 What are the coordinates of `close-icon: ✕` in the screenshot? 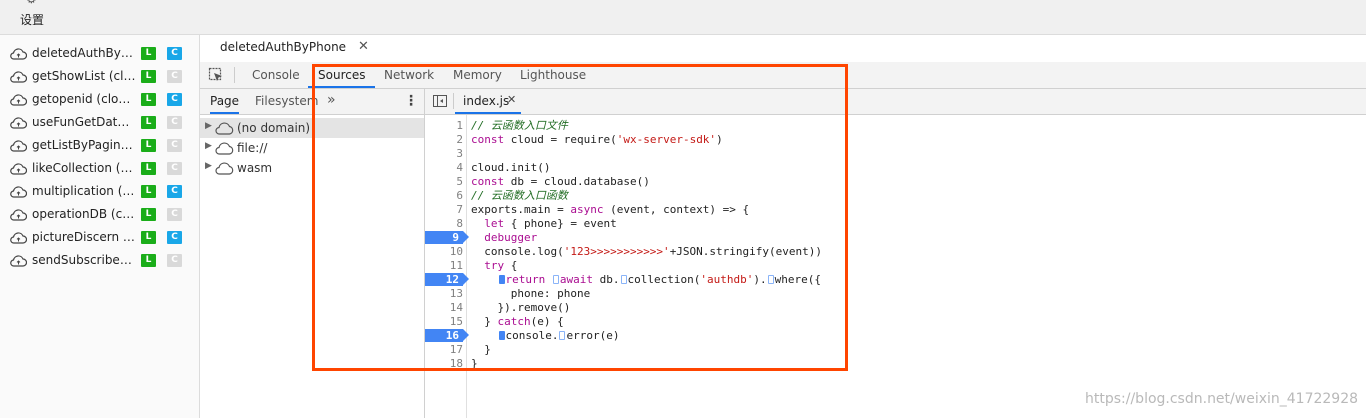 It's located at (363, 46).